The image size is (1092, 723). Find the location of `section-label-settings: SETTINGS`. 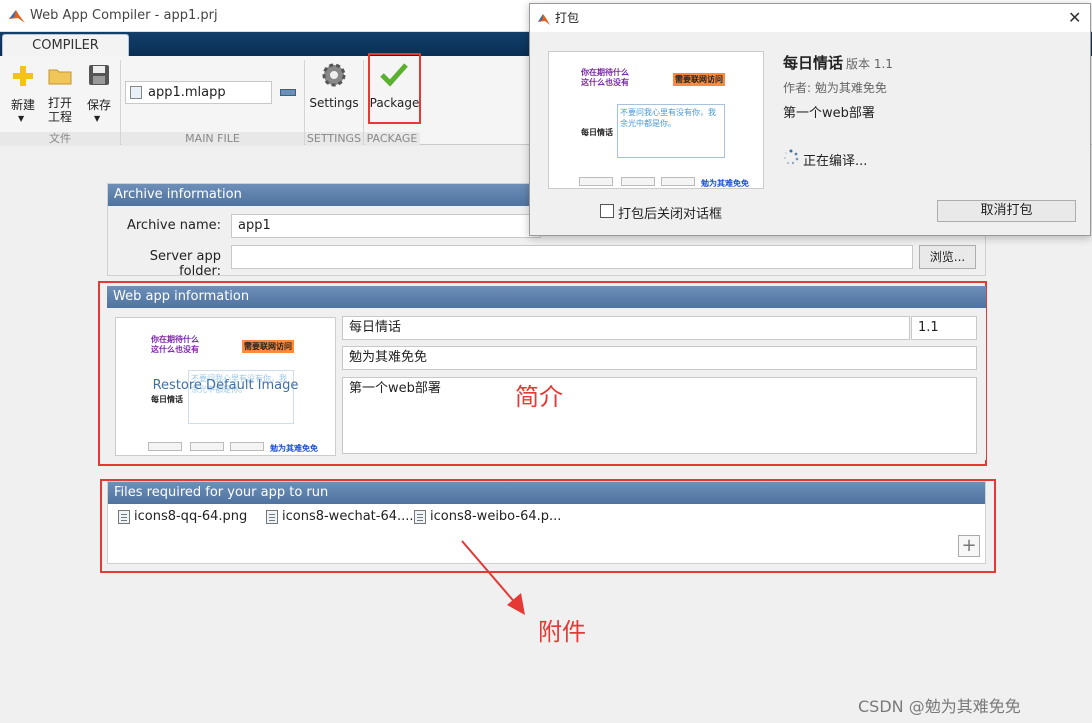

section-label-settings: SETTINGS is located at coordinates (334, 139).